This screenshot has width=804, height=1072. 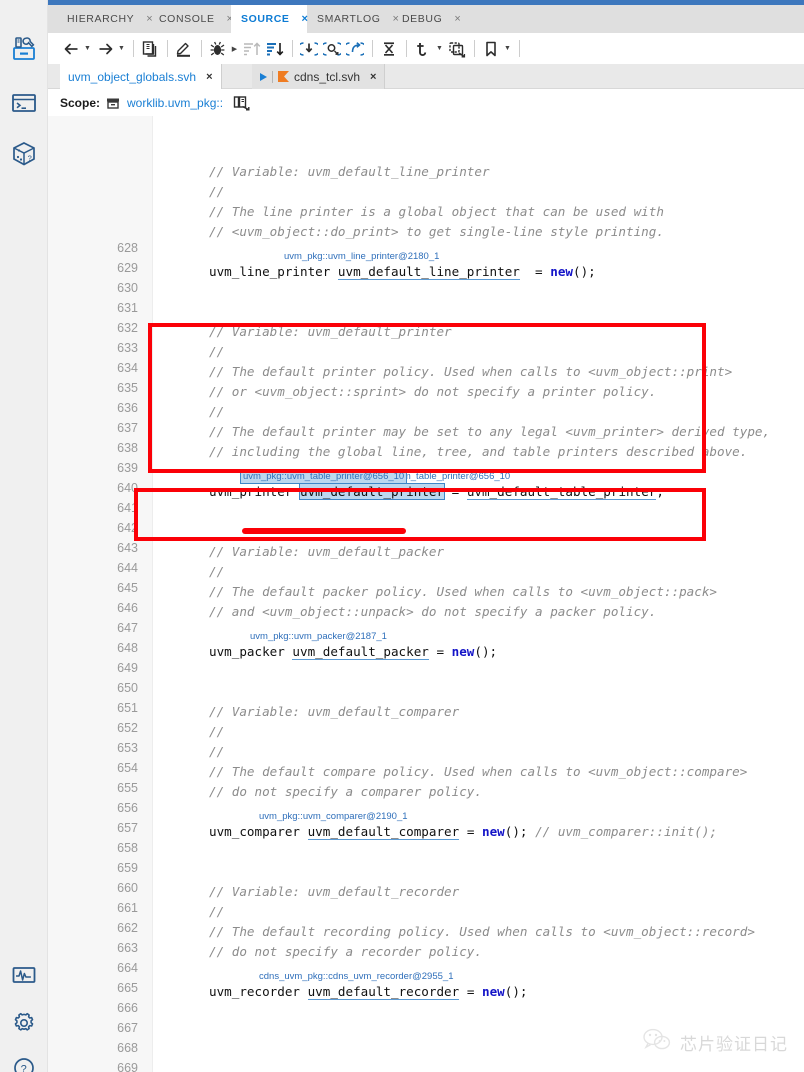 What do you see at coordinates (24, 975) in the screenshot?
I see `waveform-icon` at bounding box center [24, 975].